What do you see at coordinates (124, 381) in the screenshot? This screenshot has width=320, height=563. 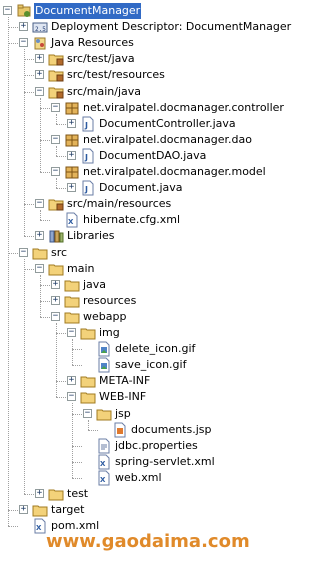 I see `tree-item-label: META-INF` at bounding box center [124, 381].